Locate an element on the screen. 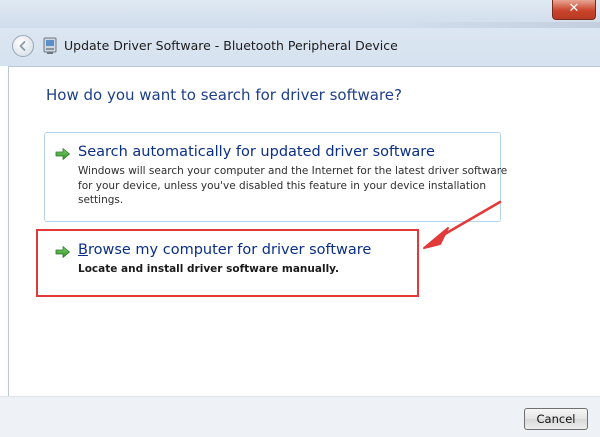  green-arrow-icon is located at coordinates (62, 154).